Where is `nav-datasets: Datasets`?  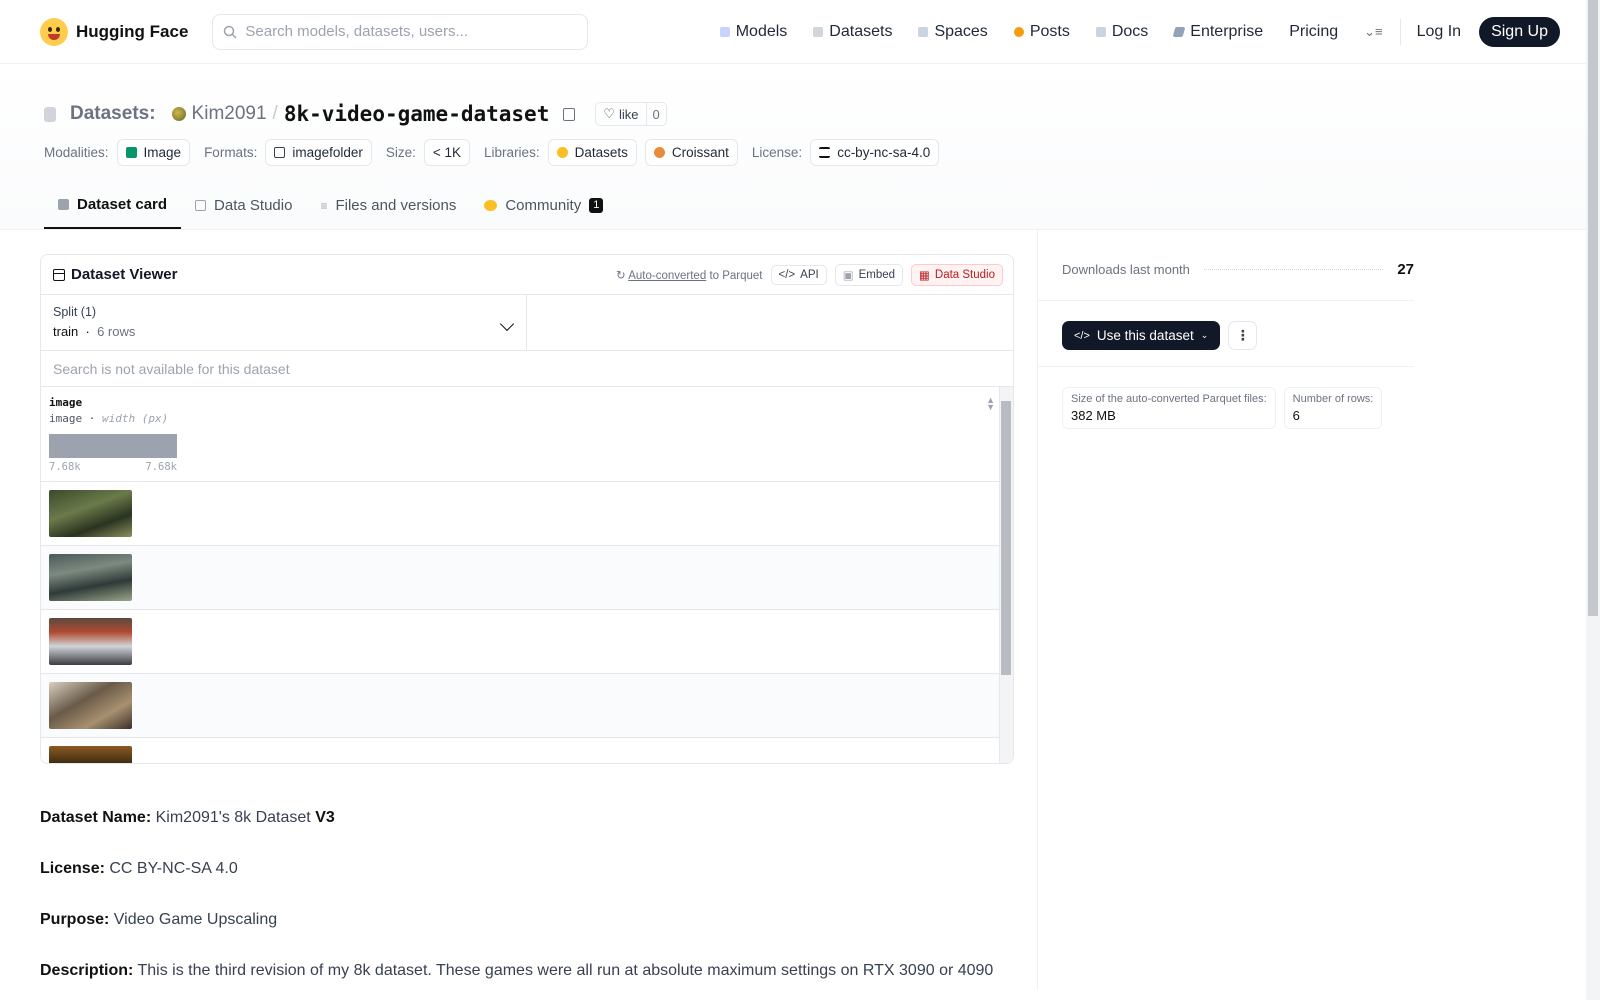
nav-datasets: Datasets is located at coordinates (852, 32).